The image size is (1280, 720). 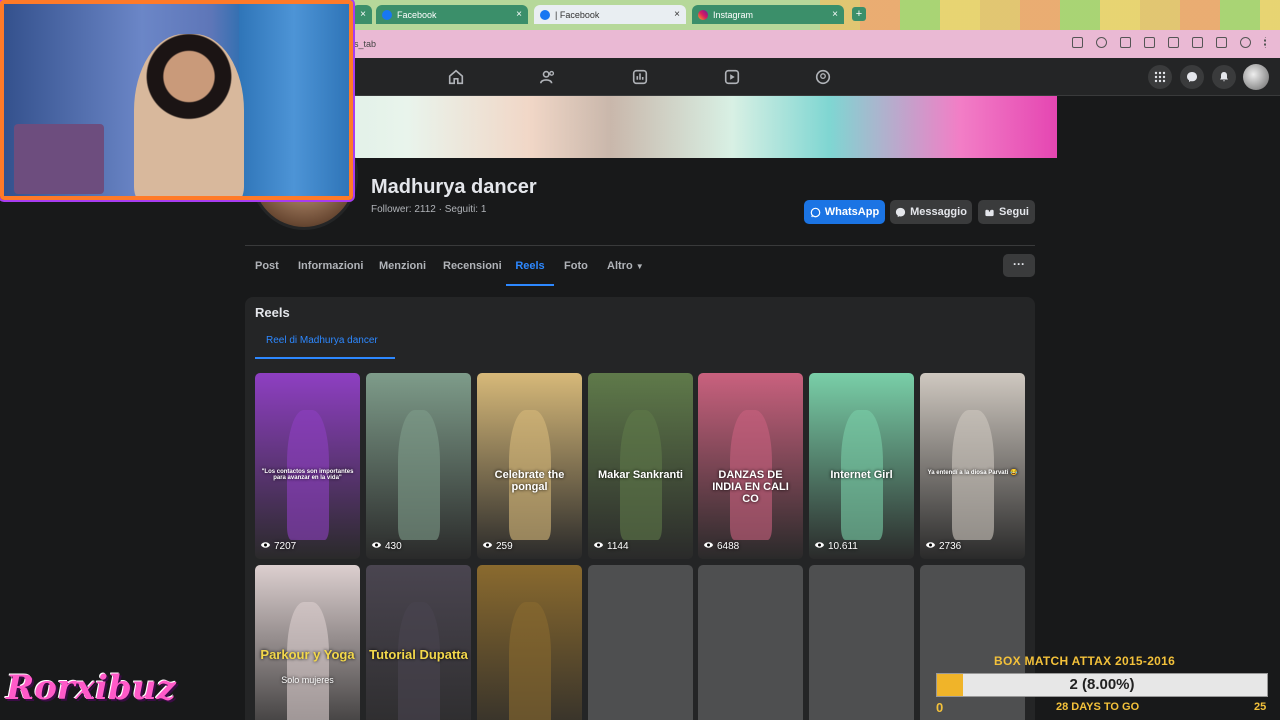 I want to click on reel-tile: Ya entendí a la diosa Parvati 😂 2736, so click(x=972, y=466).